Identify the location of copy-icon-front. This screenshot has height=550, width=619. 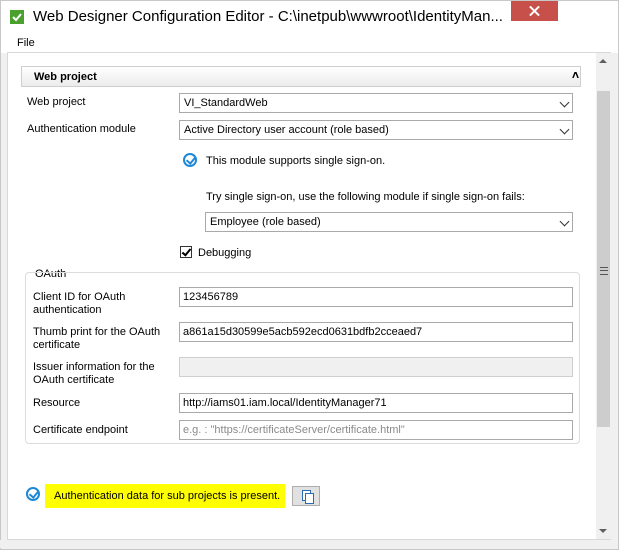
(309, 498).